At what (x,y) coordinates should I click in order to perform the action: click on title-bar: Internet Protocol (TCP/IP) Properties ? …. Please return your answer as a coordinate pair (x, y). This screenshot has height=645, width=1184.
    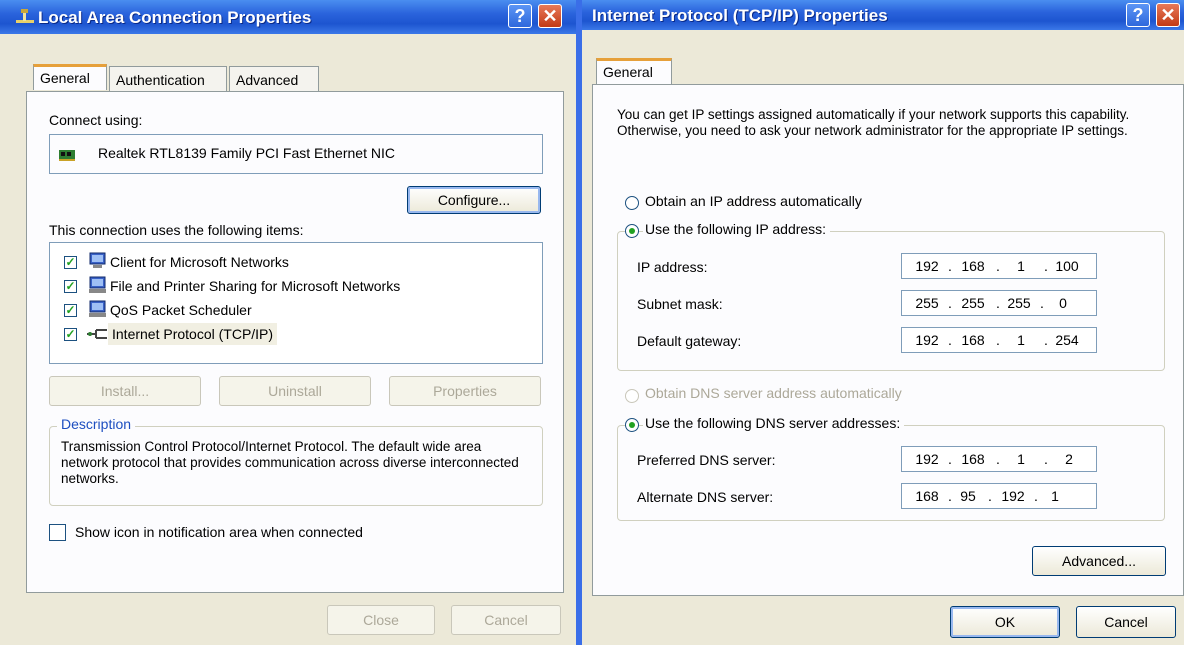
    Looking at the image, I should click on (883, 15).